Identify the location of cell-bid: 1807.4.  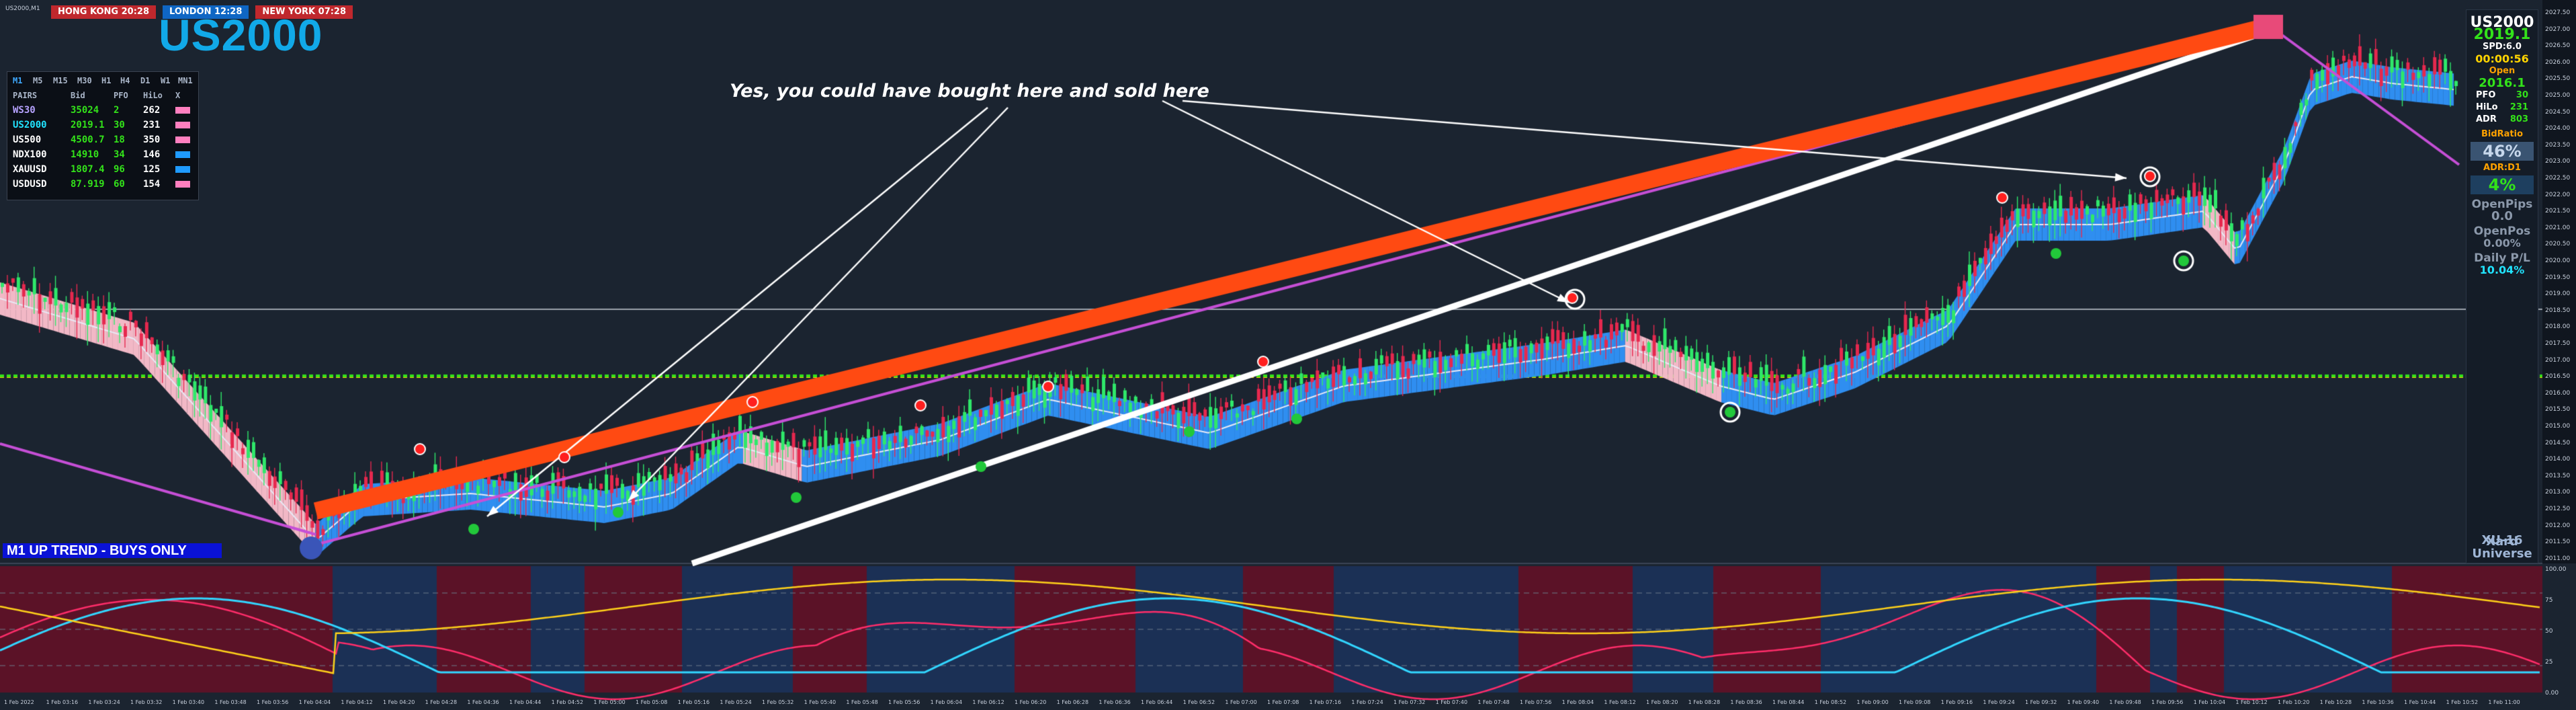
(88, 169).